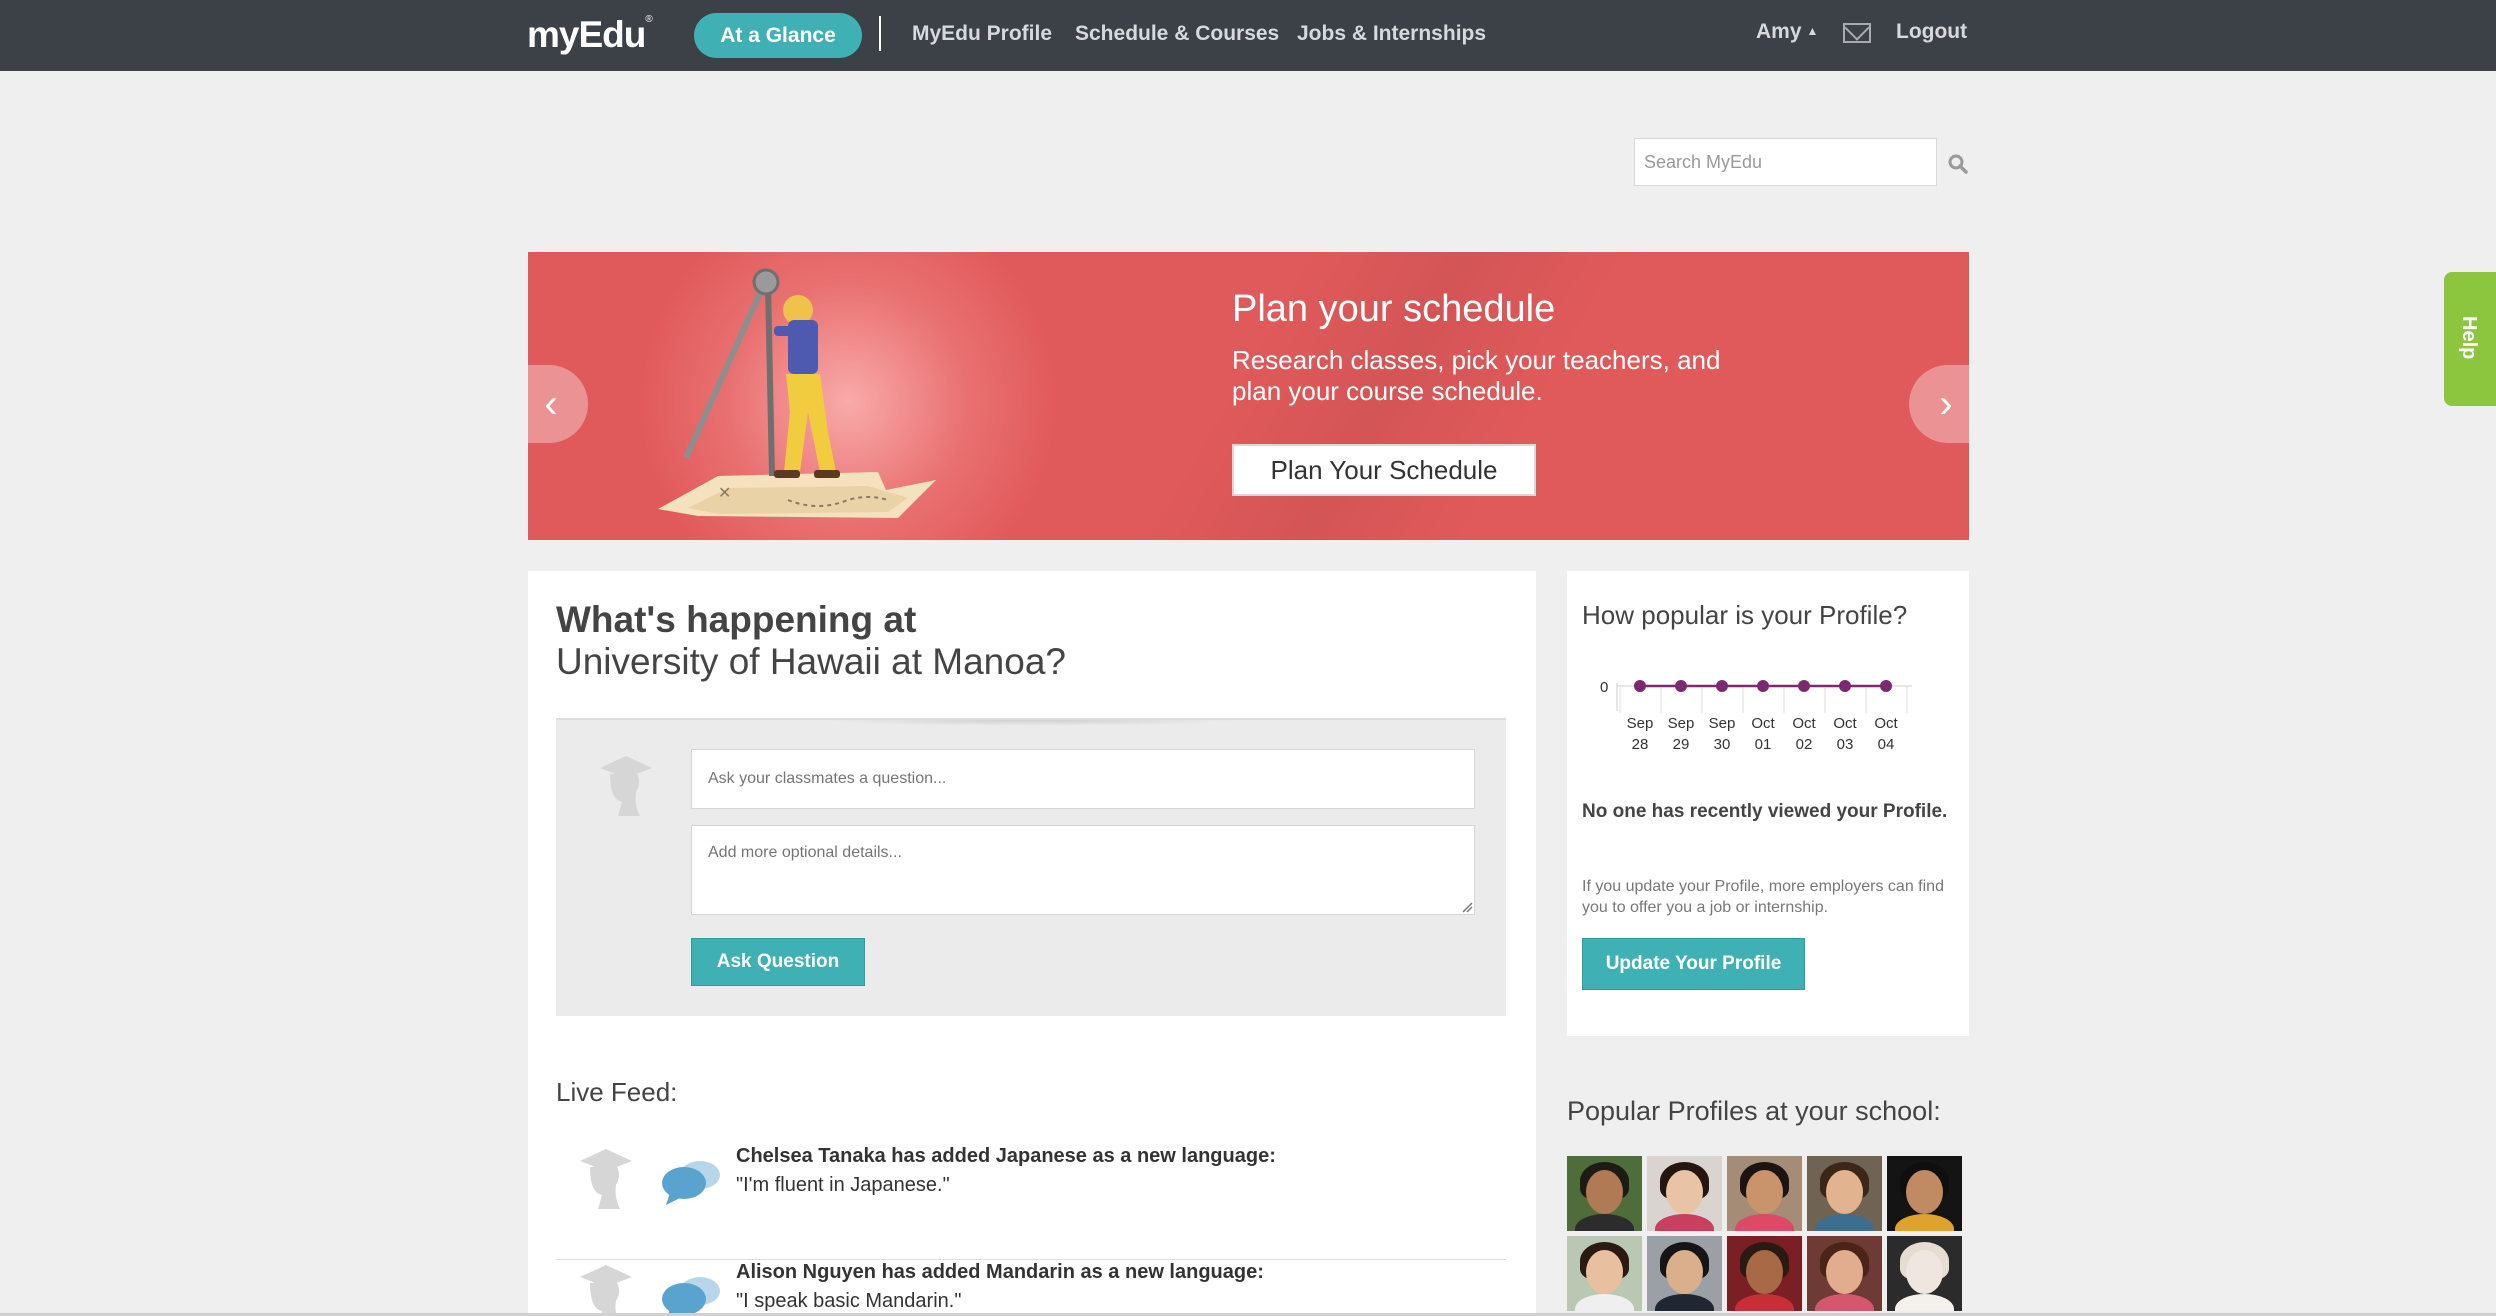  What do you see at coordinates (1765, 811) in the screenshot?
I see `no-views-message: No one has recently viewed your Profile.` at bounding box center [1765, 811].